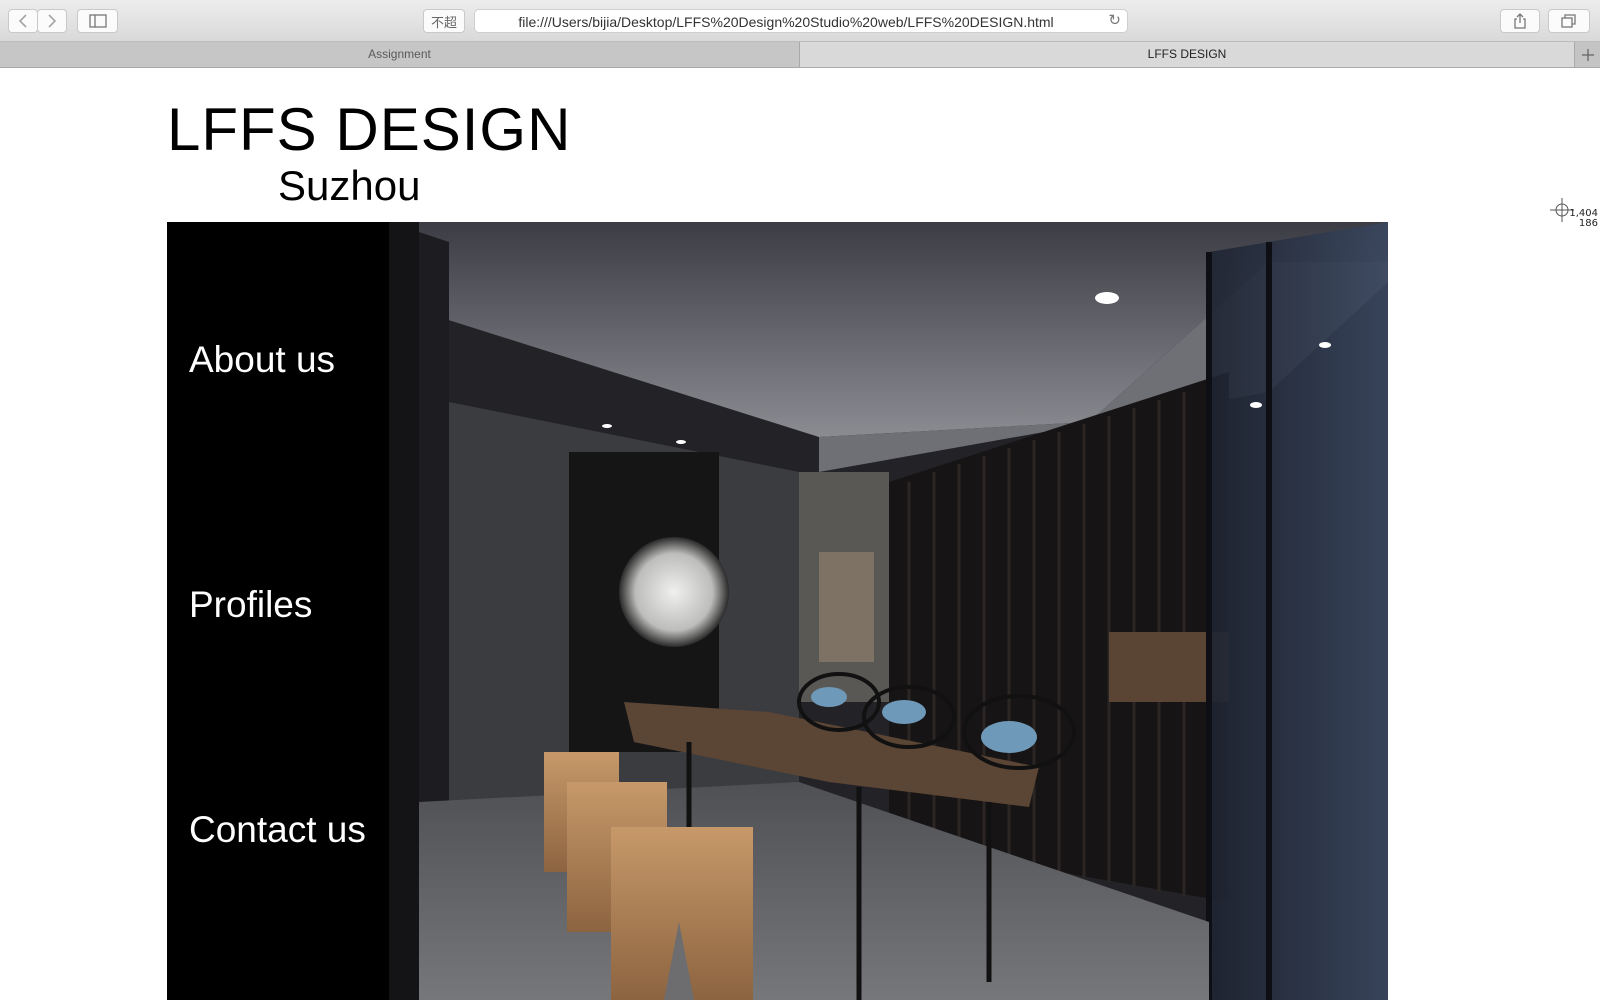 This screenshot has width=1600, height=1000. I want to click on nav-sidebar: About us Profiles Contact us, so click(278, 611).